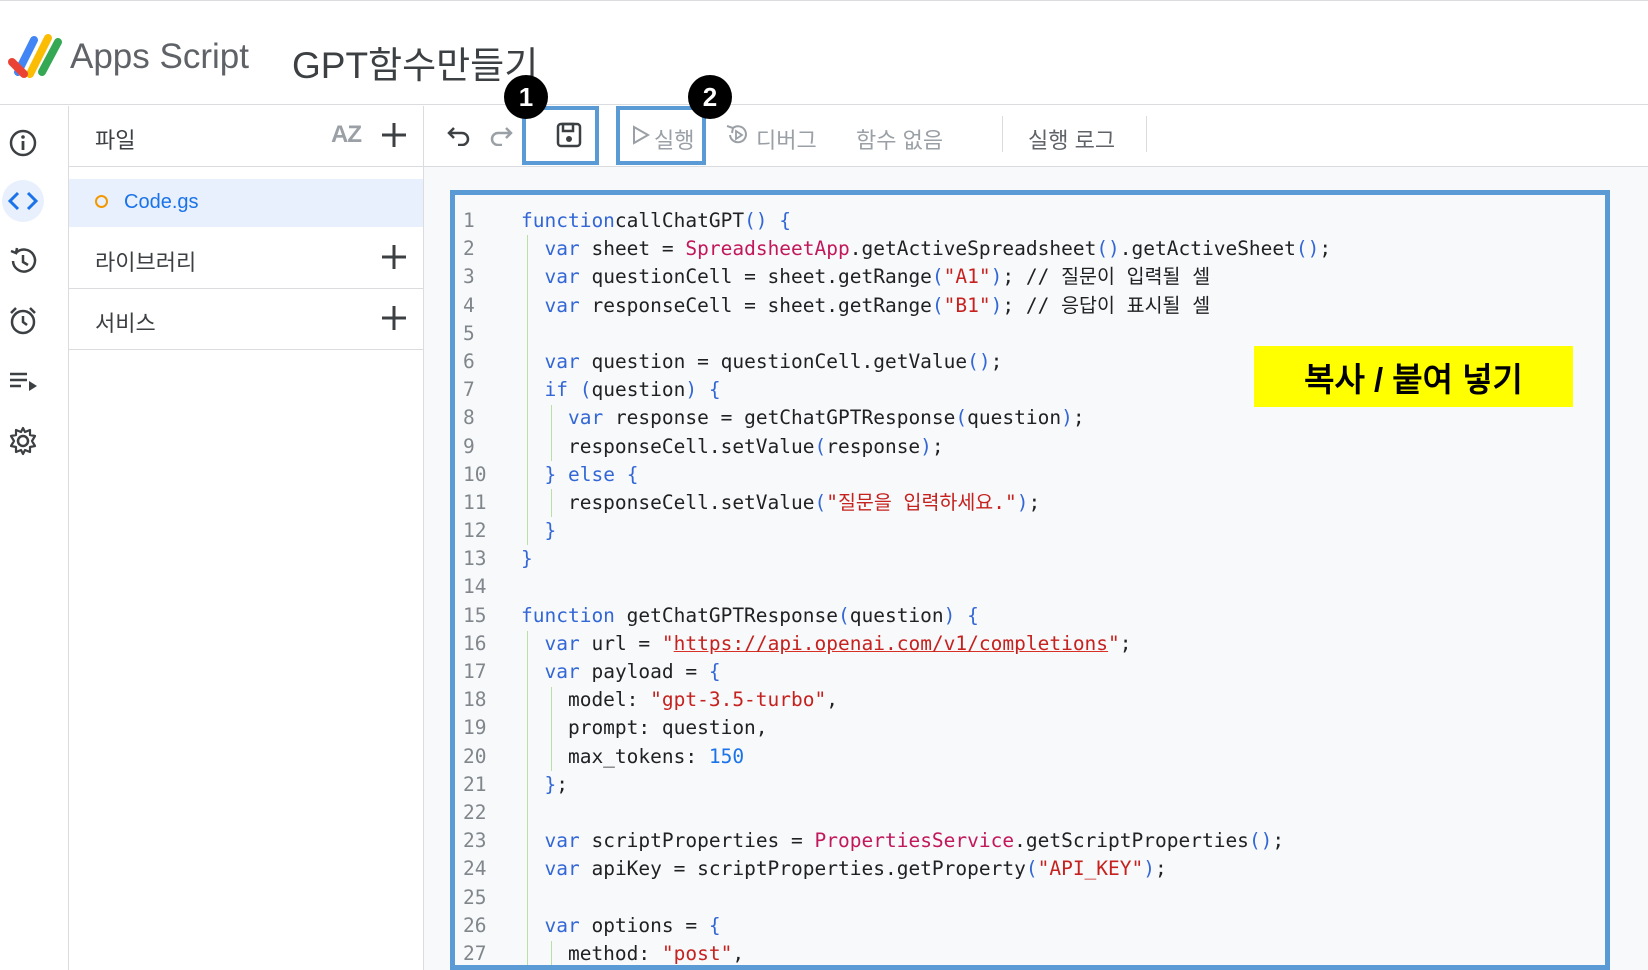 The width and height of the screenshot is (1648, 970). What do you see at coordinates (1030, 559) in the screenshot?
I see `code-line: 13}` at bounding box center [1030, 559].